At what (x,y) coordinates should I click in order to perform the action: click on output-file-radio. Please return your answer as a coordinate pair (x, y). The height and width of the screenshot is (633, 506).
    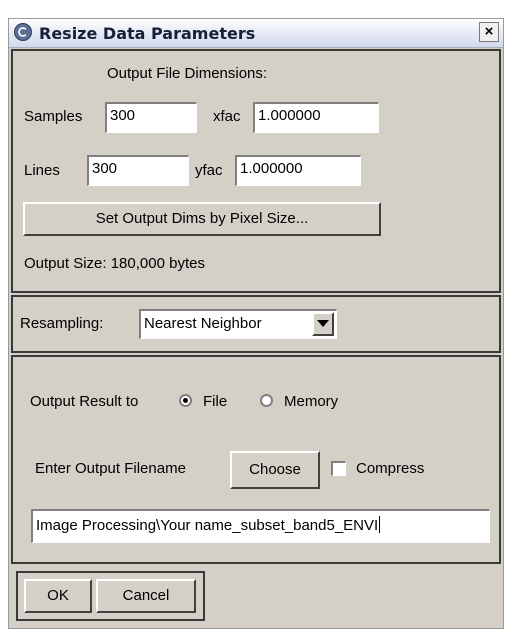
    Looking at the image, I should click on (185, 400).